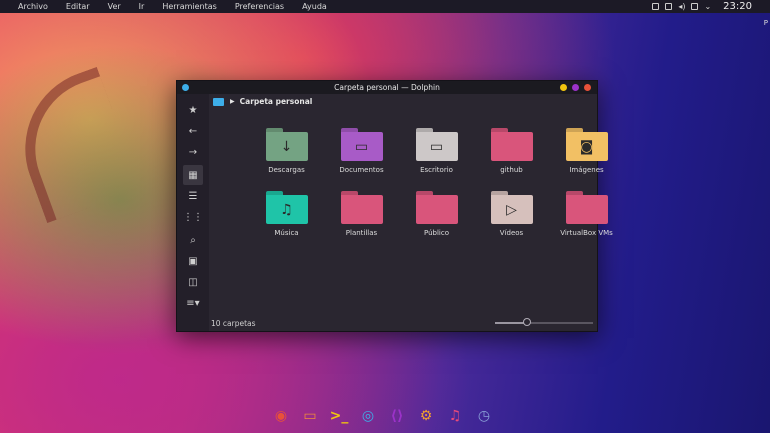 The width and height of the screenshot is (770, 433). Describe the element at coordinates (193, 240) in the screenshot. I see `search-icon: ⌕` at that location.